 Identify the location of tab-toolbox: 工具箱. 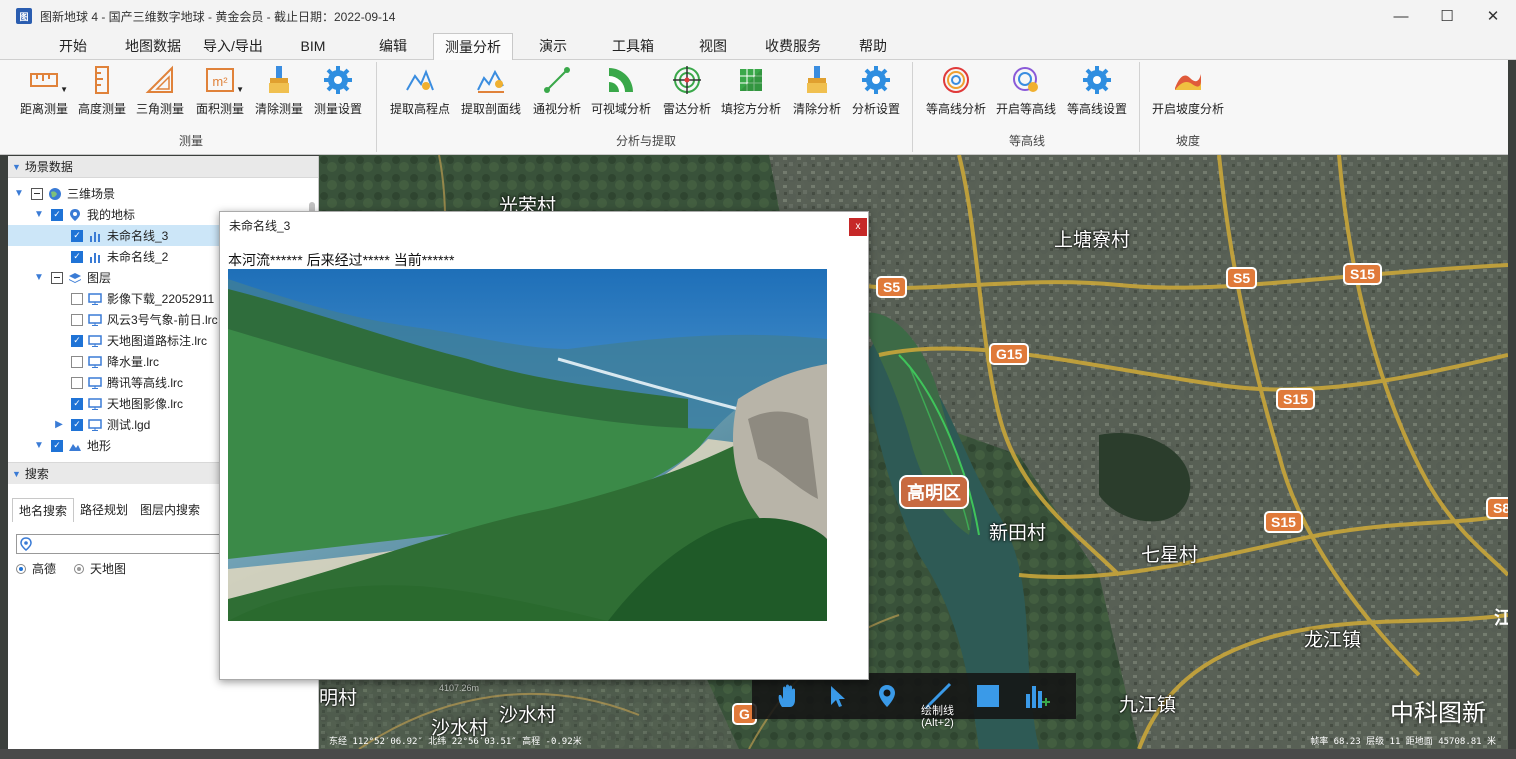
(633, 46).